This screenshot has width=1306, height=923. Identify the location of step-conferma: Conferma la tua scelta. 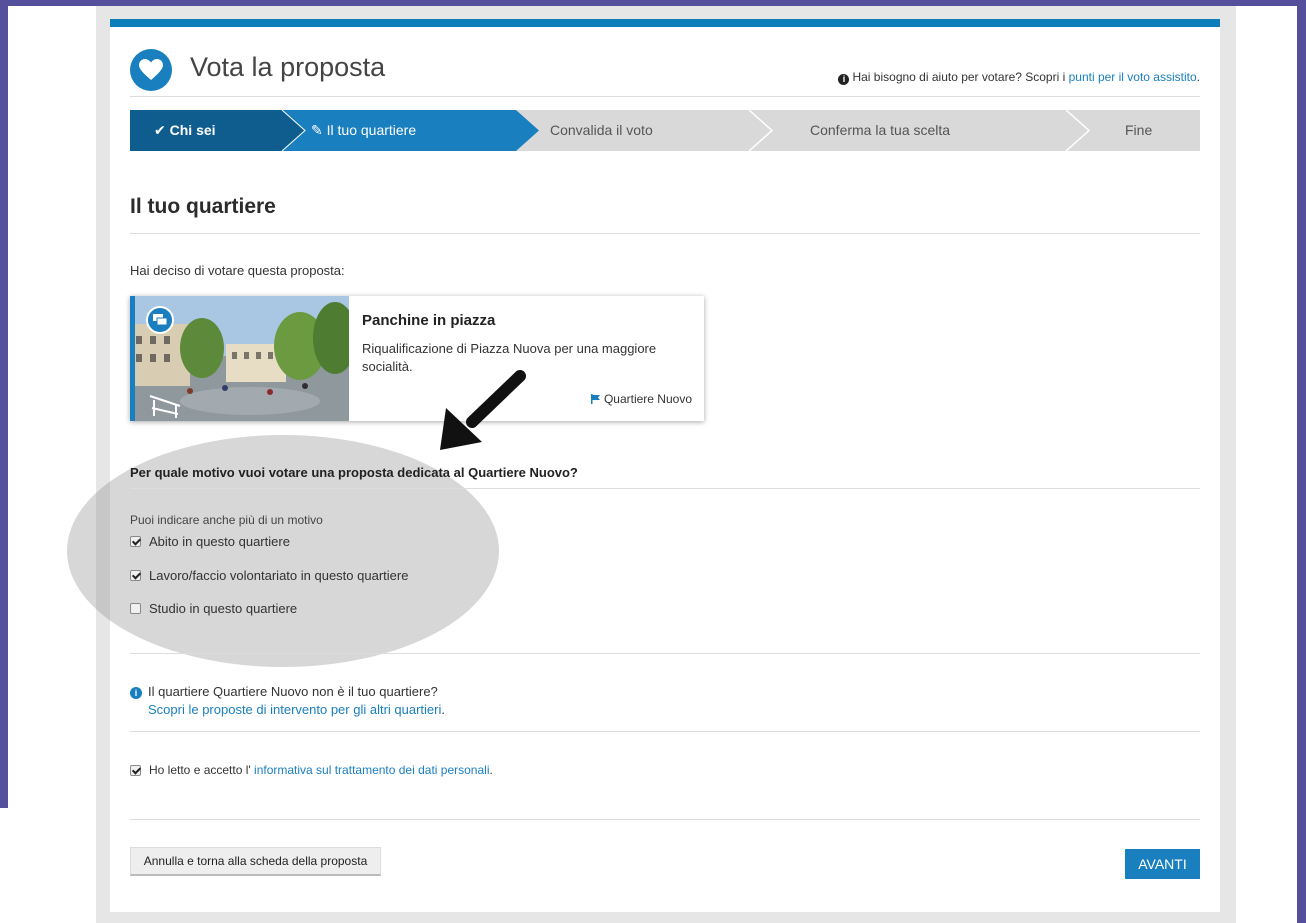
(880, 130).